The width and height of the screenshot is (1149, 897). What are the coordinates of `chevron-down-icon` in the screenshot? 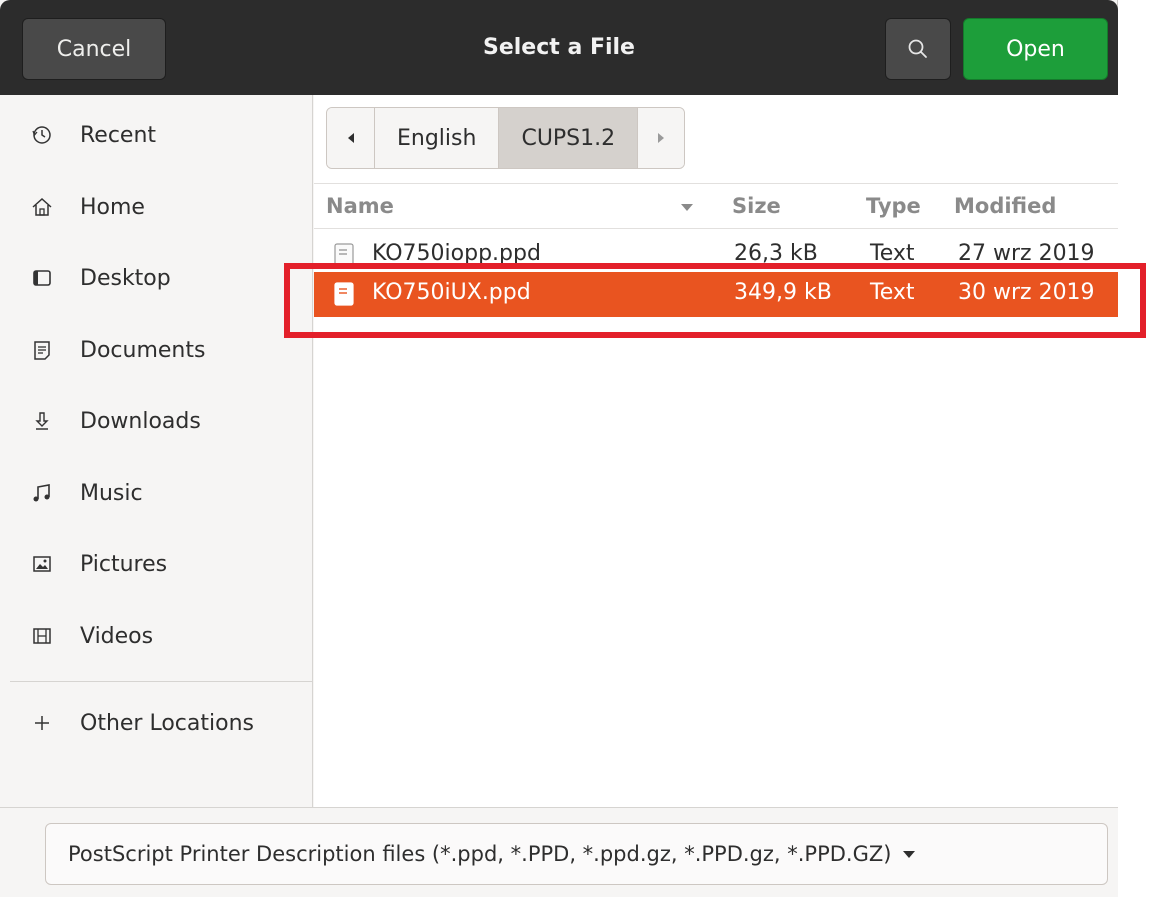 It's located at (909, 854).